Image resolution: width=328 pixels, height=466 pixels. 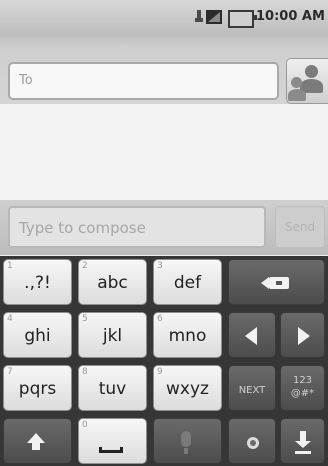 I want to click on arrow-right-icon, so click(x=304, y=336).